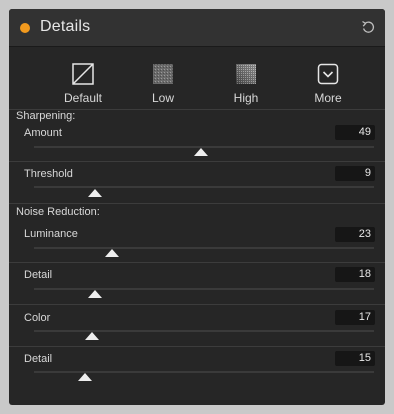 Image resolution: width=394 pixels, height=414 pixels. What do you see at coordinates (163, 85) in the screenshot?
I see `preset-low-button: Low` at bounding box center [163, 85].